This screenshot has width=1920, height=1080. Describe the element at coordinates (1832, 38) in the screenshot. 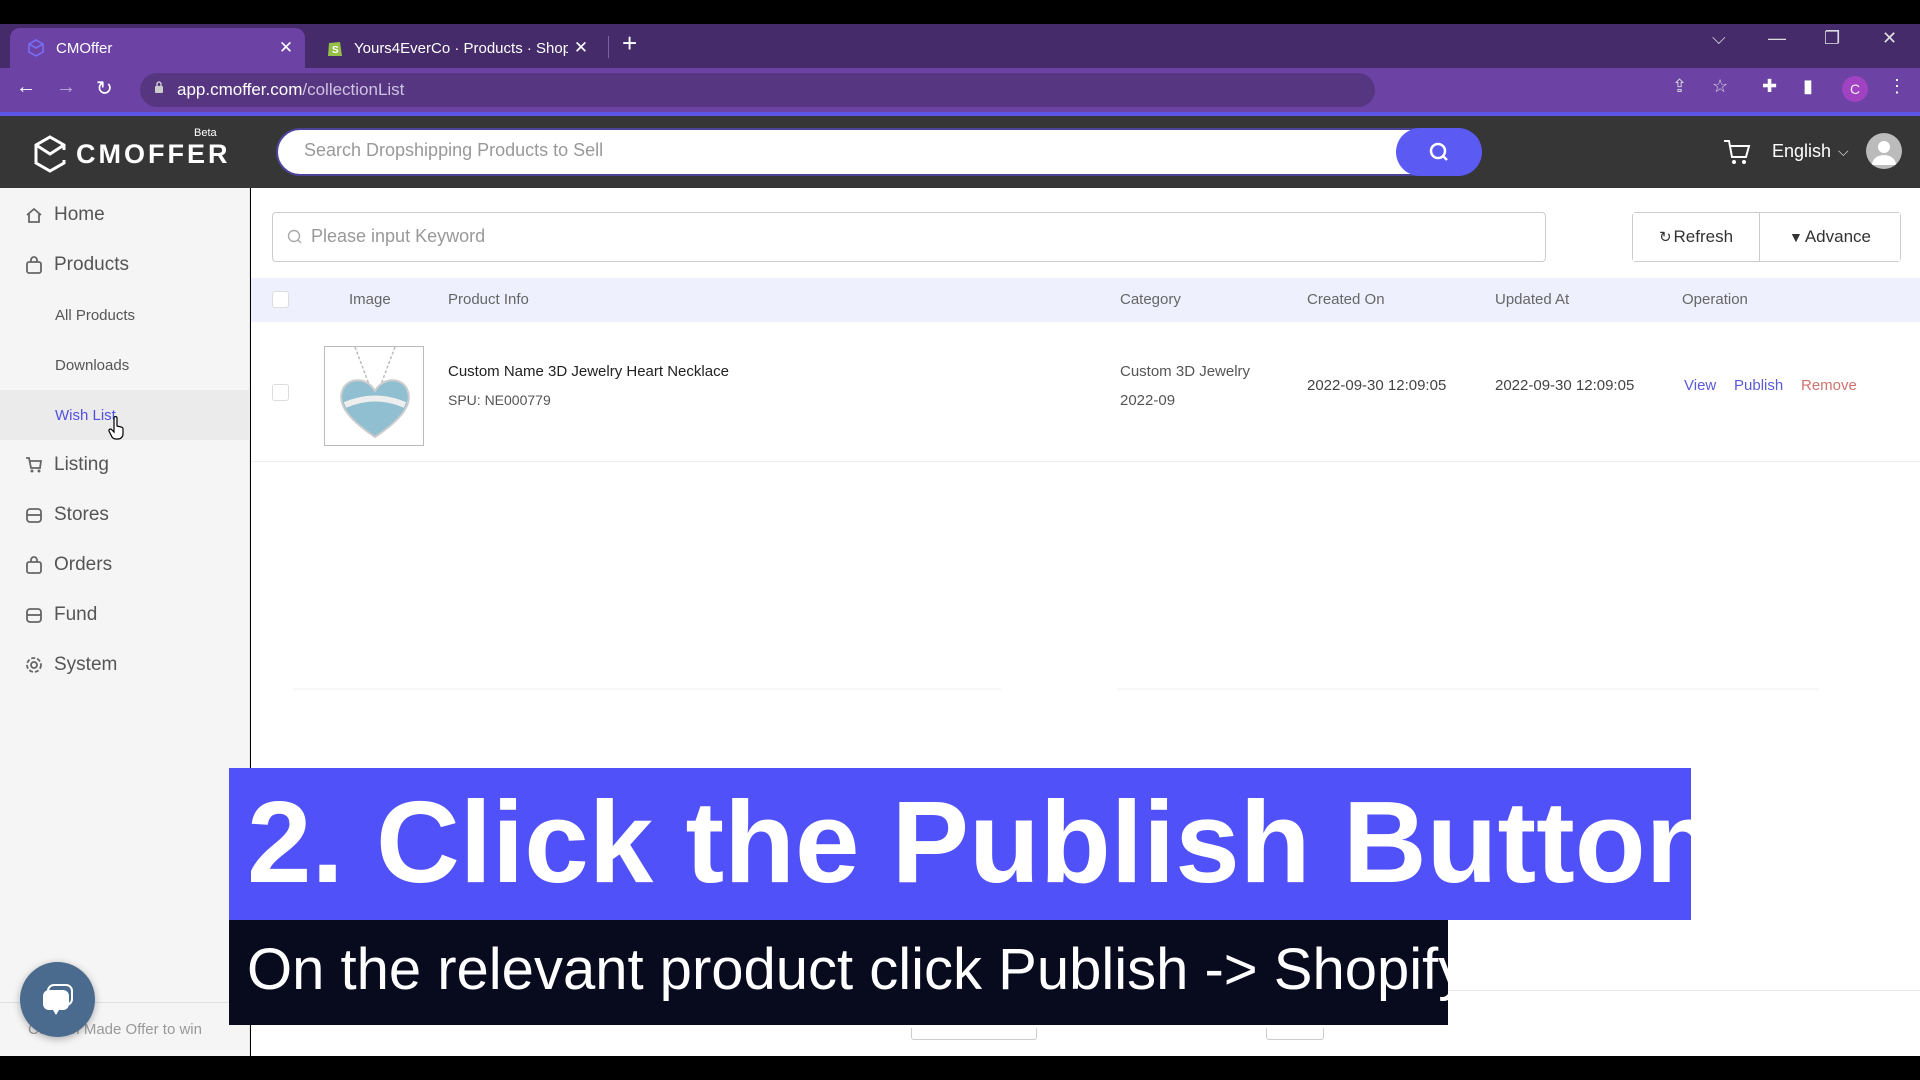

I see `restore-icon: ❐` at that location.